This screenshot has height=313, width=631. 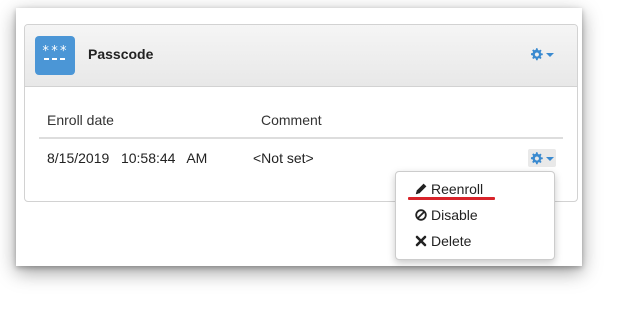 I want to click on table-cell-comment: <Not set>, so click(x=283, y=158).